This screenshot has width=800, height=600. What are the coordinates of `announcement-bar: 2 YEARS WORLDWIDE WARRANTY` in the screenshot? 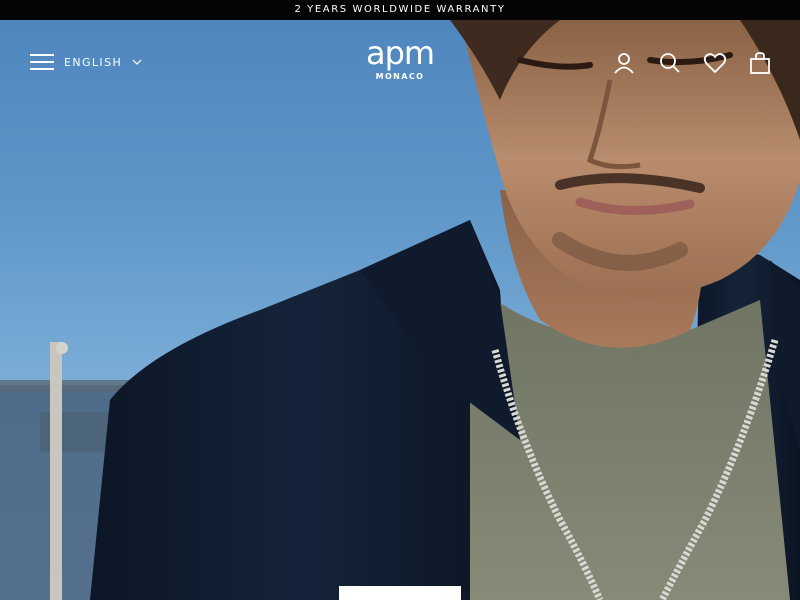 It's located at (400, 10).